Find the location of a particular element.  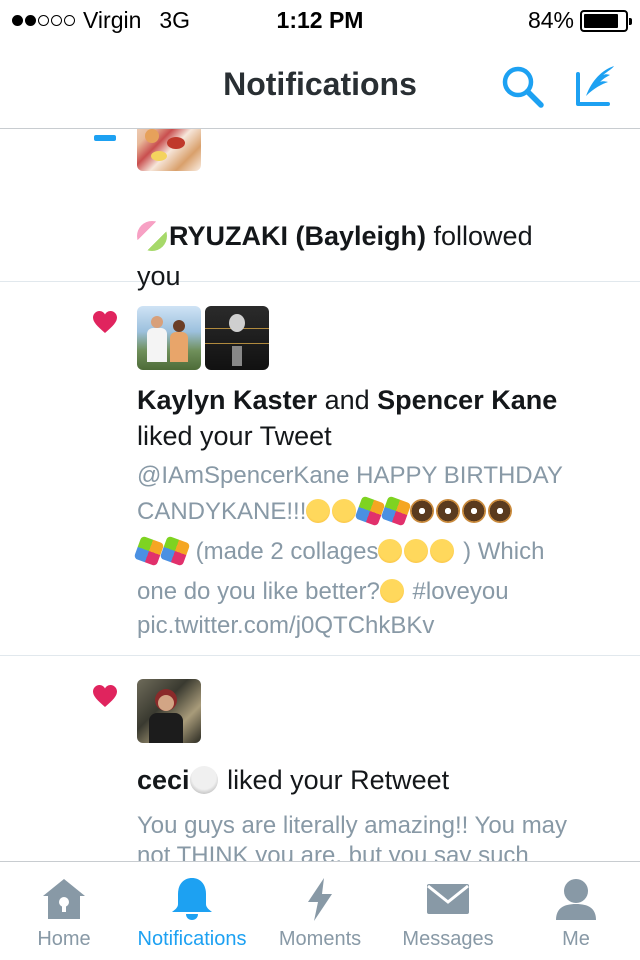

status-right: 84% is located at coordinates (579, 20).